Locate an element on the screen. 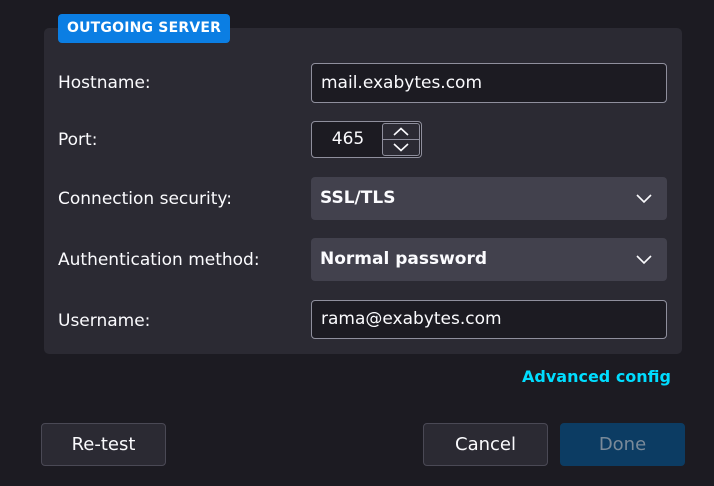  auth-method-value: Normal password is located at coordinates (404, 259).